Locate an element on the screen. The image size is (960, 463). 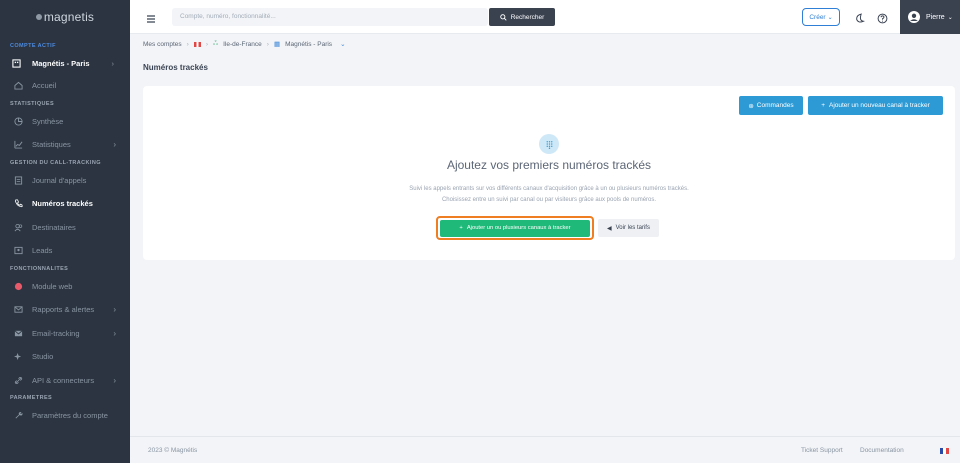
sidebar-item-label: Destinataires is located at coordinates (54, 227).